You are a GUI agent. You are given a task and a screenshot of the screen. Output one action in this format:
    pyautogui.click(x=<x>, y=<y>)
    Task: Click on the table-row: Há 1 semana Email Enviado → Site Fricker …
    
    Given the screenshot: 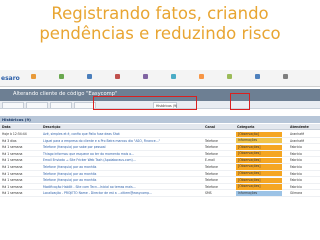 What is the action you would take?
    pyautogui.click(x=160, y=160)
    